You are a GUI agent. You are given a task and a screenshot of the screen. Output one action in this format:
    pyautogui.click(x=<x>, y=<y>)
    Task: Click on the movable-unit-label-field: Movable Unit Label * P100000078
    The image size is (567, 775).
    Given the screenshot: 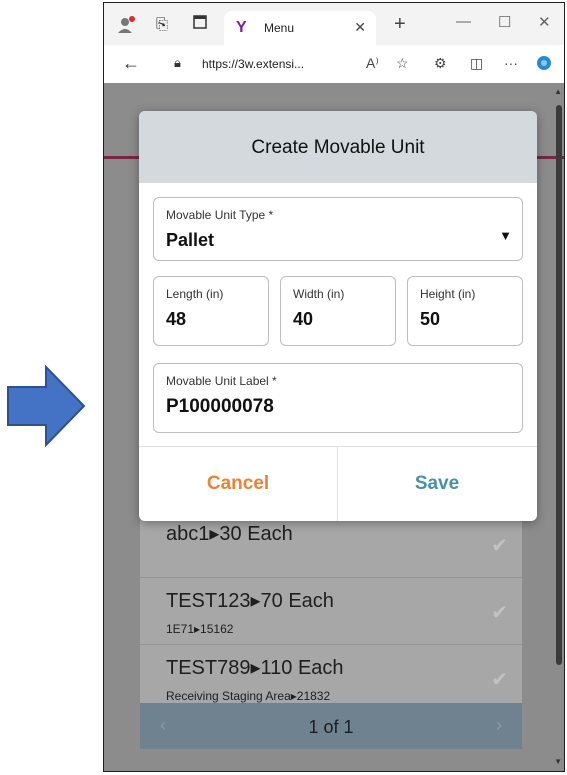 What is the action you would take?
    pyautogui.click(x=338, y=398)
    